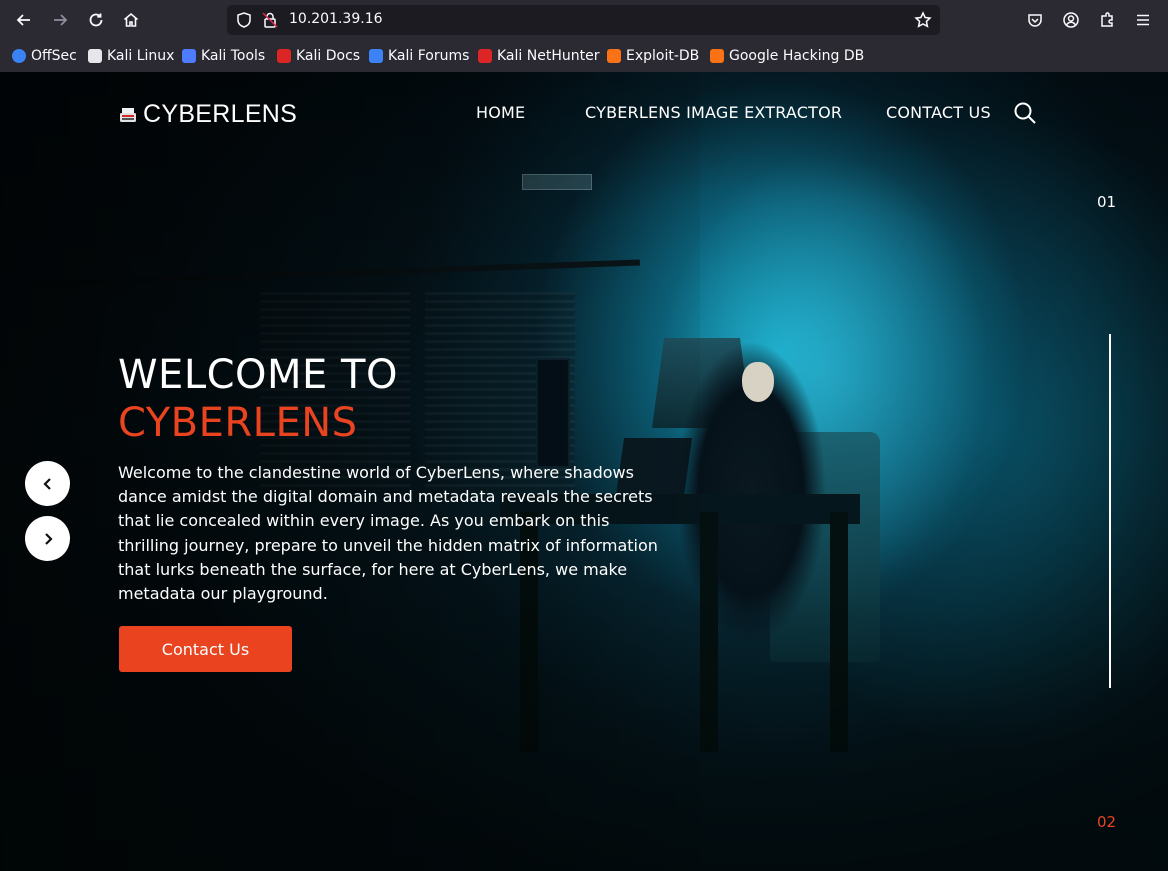  I want to click on nethunter-icon, so click(485, 56).